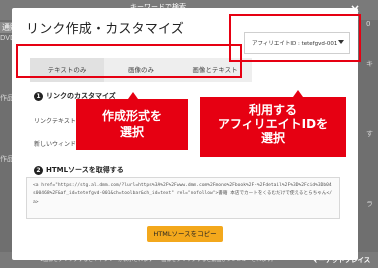 The height and width of the screenshot is (268, 378). I want to click on copy-html-button: HTMLソースをコピー, so click(185, 234).